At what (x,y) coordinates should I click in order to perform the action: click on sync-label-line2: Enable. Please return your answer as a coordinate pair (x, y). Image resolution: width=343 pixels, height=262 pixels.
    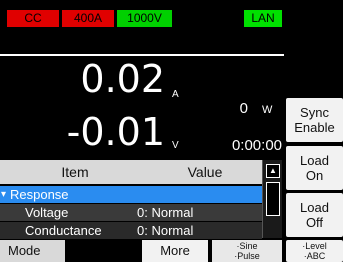
    Looking at the image, I should click on (314, 127).